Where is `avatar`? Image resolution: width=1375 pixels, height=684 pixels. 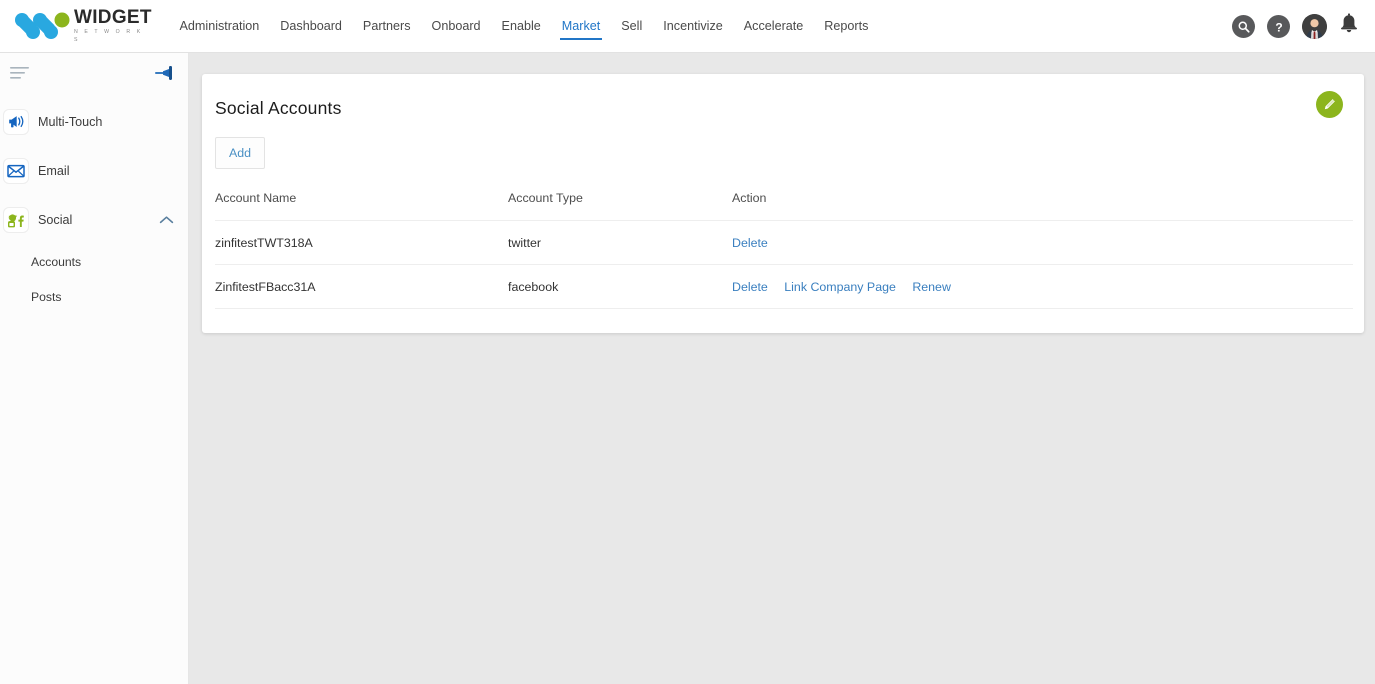
avatar is located at coordinates (1314, 26).